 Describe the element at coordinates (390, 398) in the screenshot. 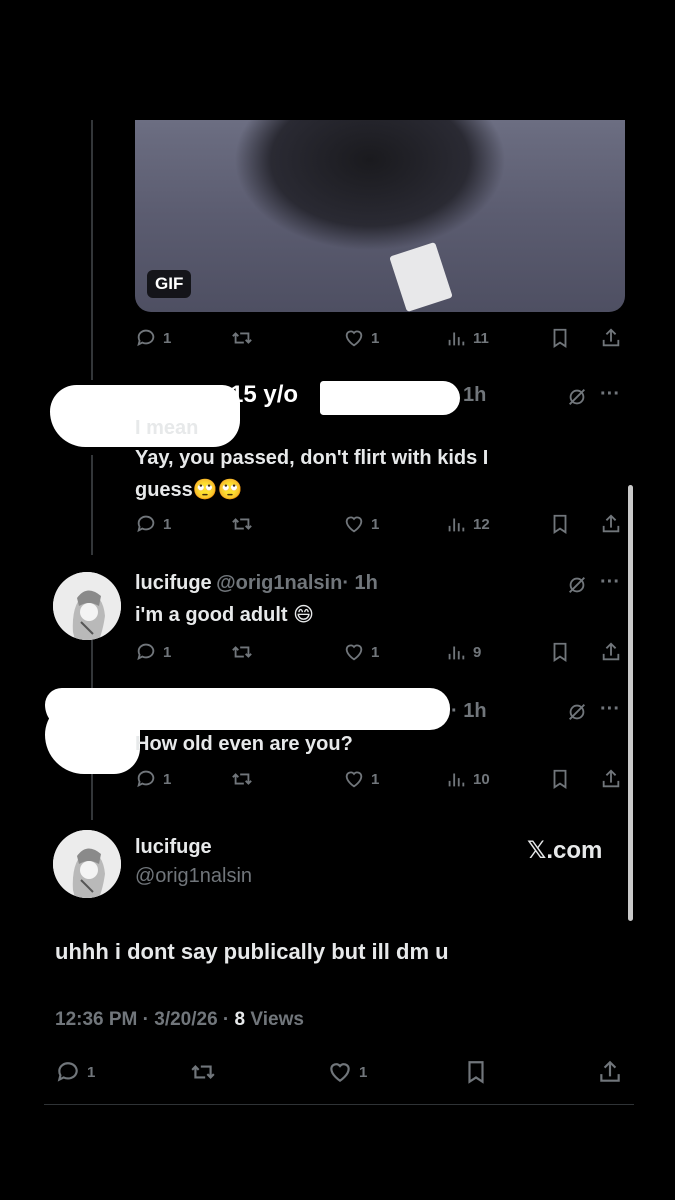

I see `redaction-bar` at that location.